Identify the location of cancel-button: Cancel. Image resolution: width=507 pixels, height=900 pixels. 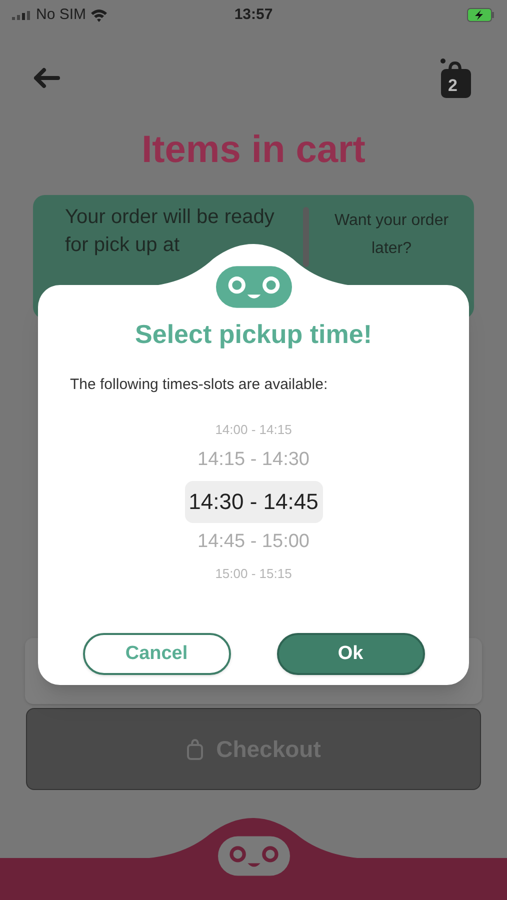
(156, 654).